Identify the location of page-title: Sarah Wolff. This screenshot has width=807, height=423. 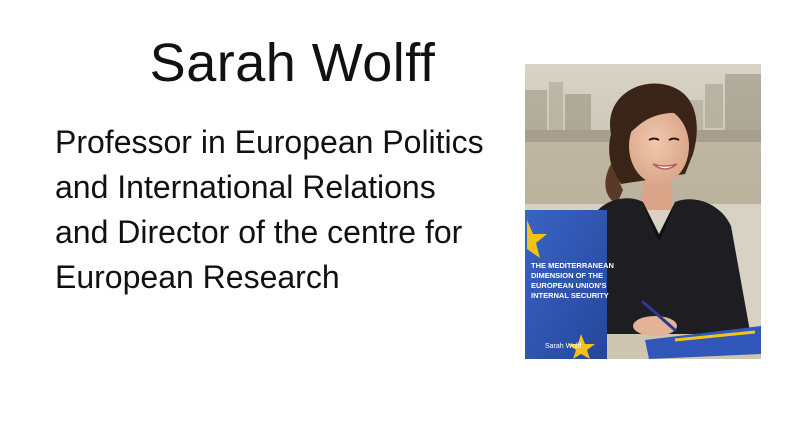
(292, 63).